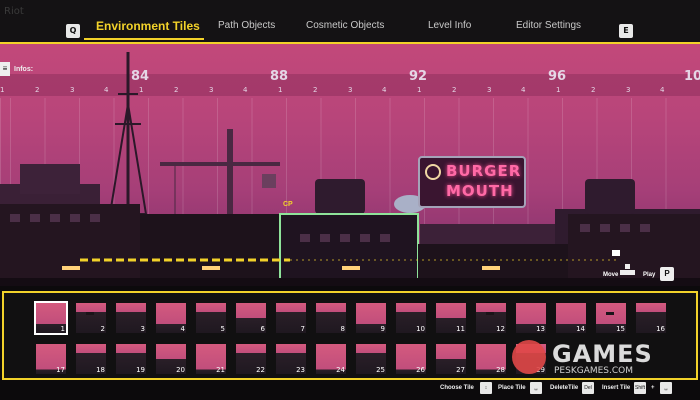  What do you see at coordinates (131, 318) in the screenshot?
I see `tile-button: 3` at bounding box center [131, 318].